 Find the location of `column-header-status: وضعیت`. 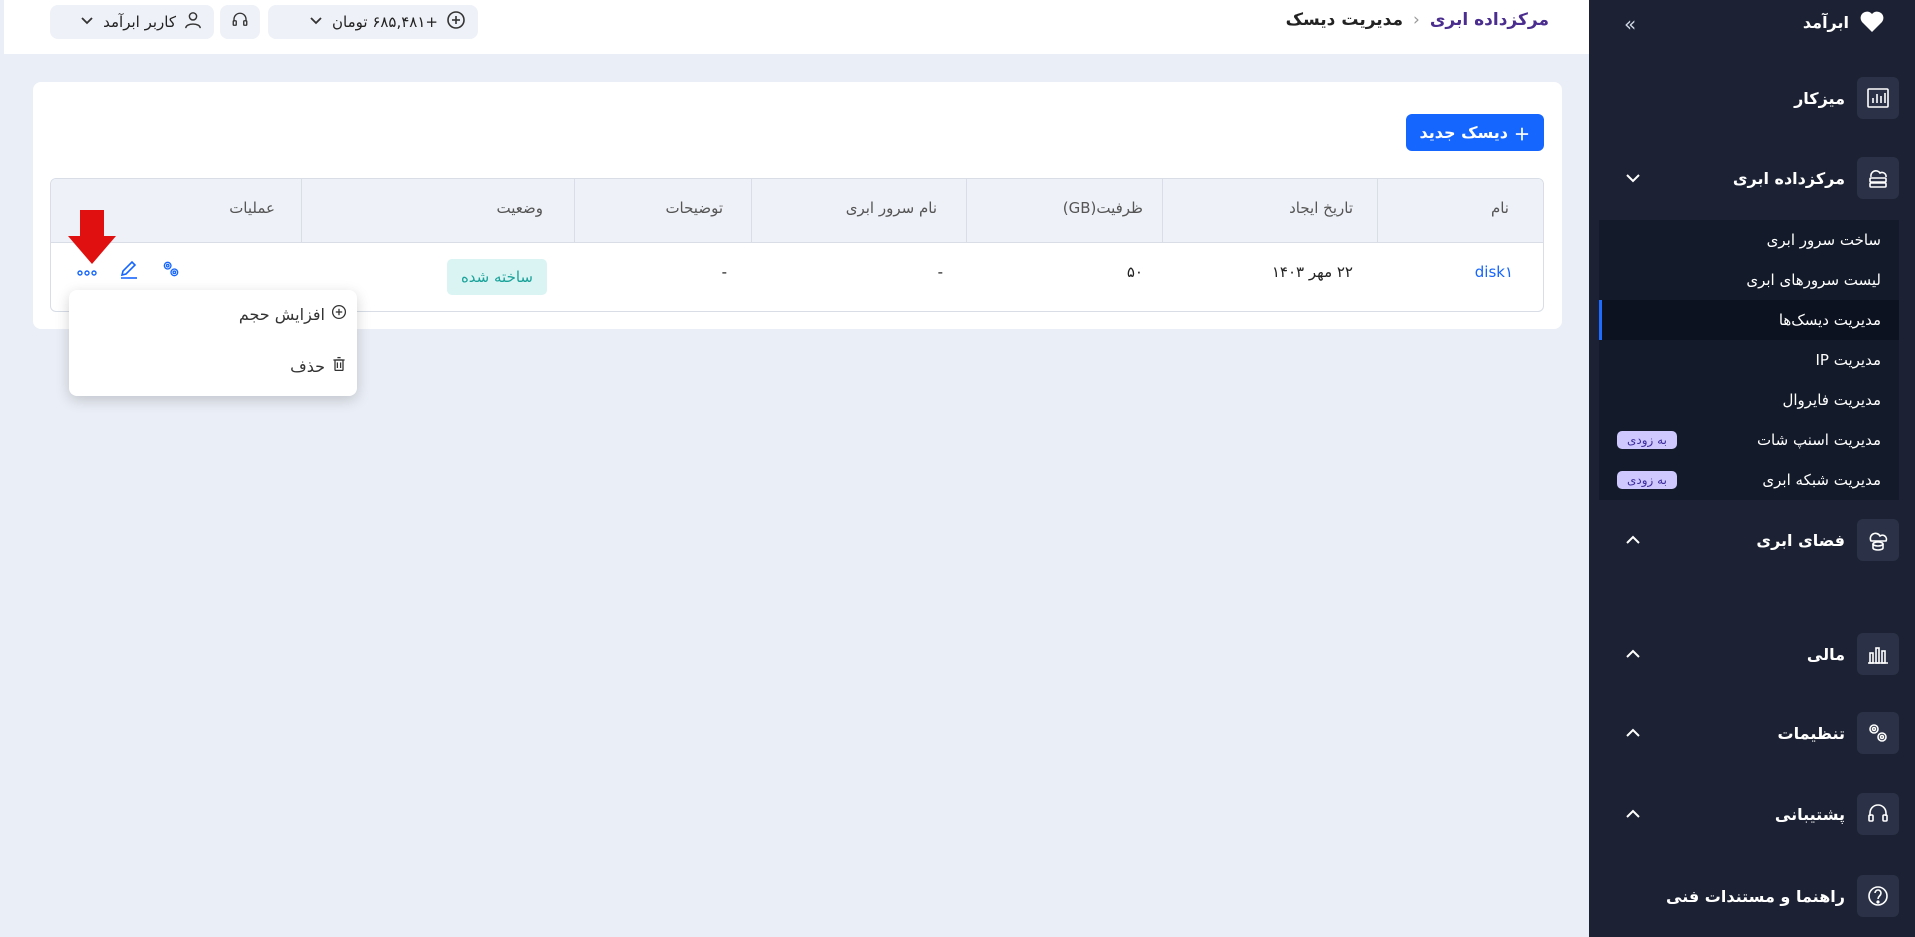

column-header-status: وضعیت is located at coordinates (520, 208).